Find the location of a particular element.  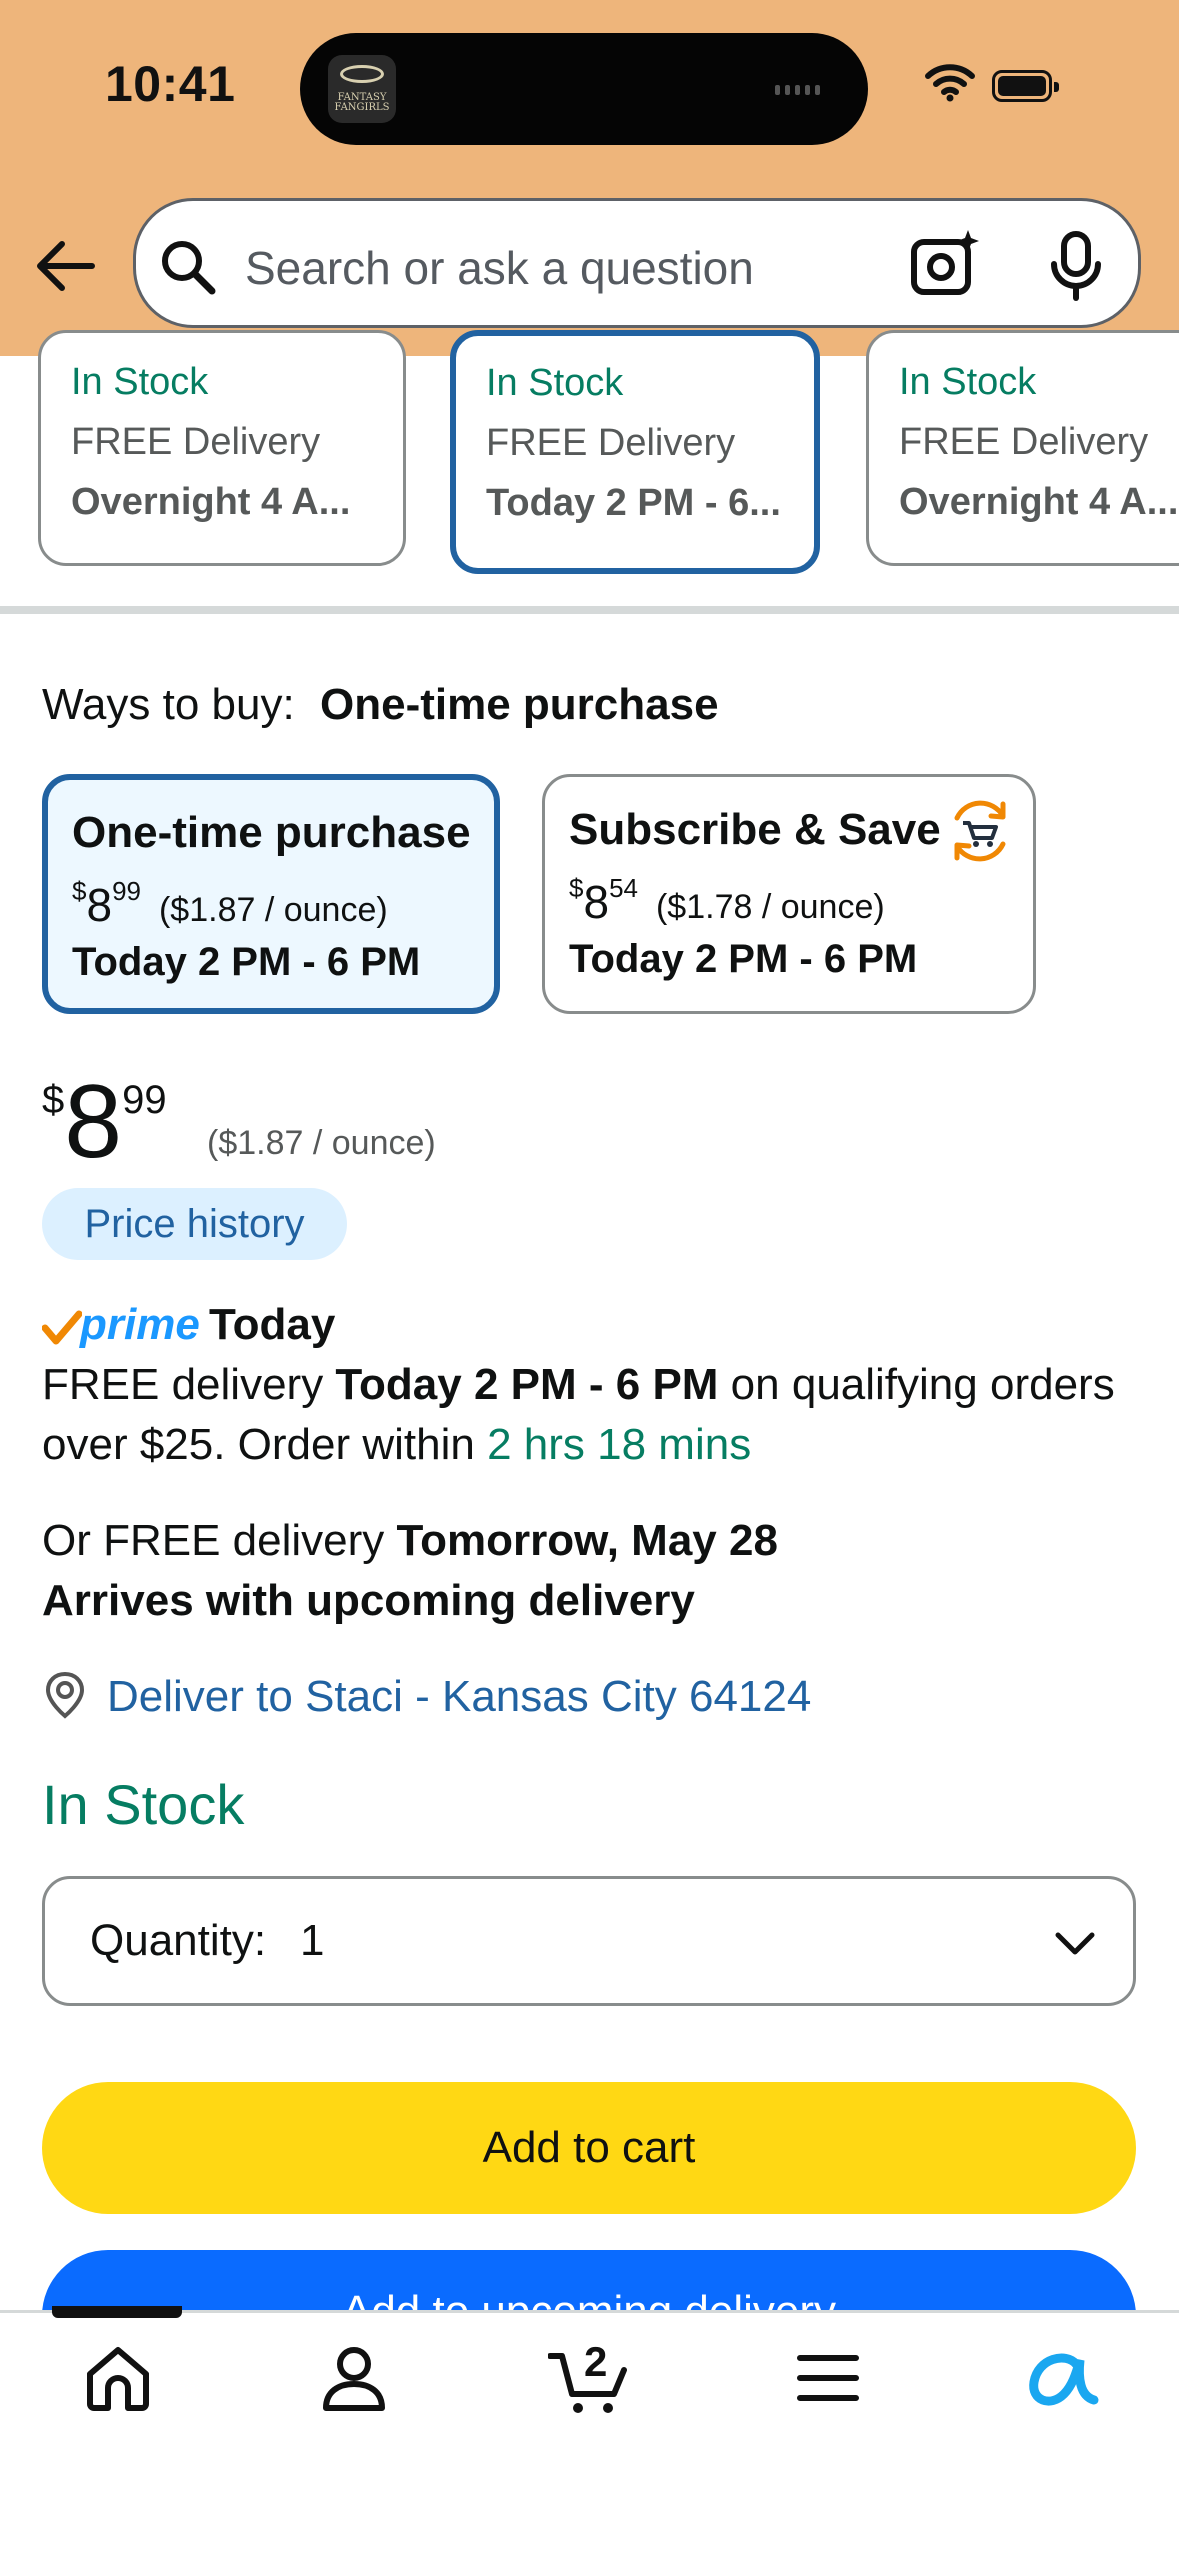

wifi-icon is located at coordinates (950, 83).